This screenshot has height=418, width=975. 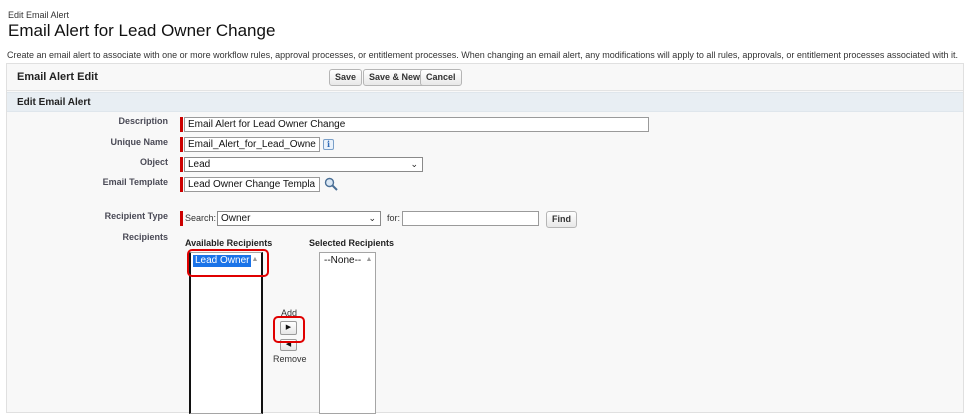 What do you see at coordinates (57, 77) in the screenshot?
I see `panel-title: Email Alert Edit` at bounding box center [57, 77].